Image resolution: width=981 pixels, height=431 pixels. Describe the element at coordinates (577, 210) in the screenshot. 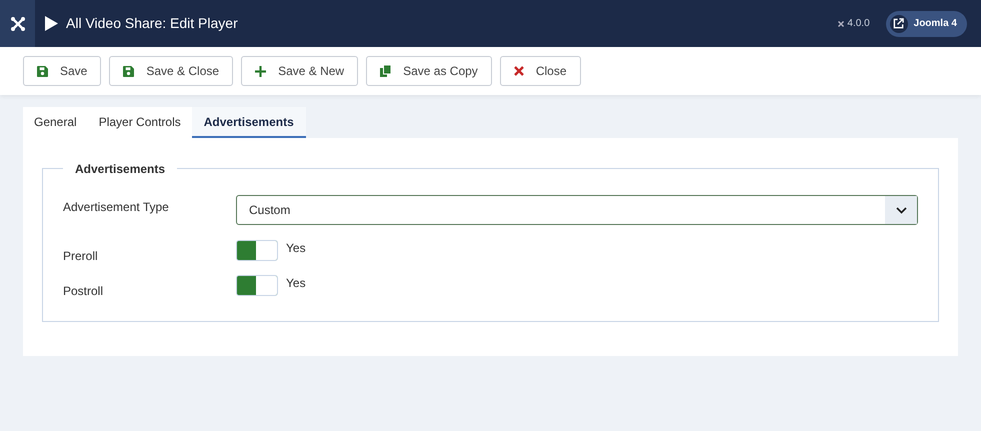

I see `type-select: Custom` at that location.